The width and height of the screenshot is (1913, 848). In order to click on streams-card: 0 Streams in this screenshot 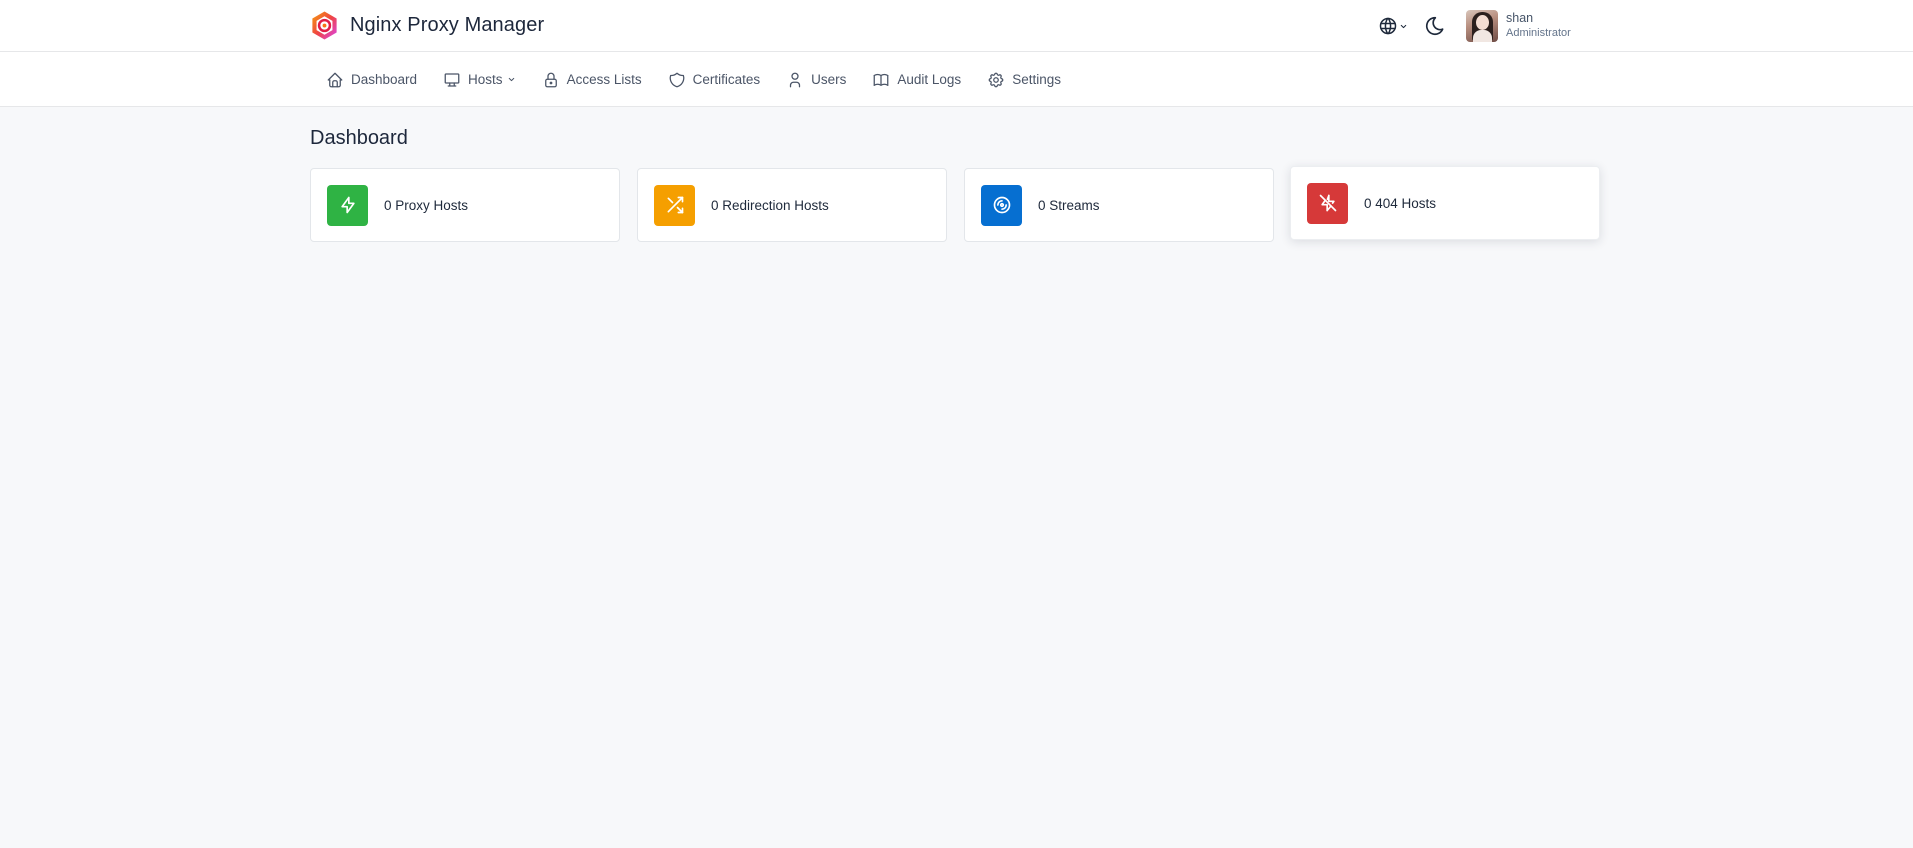, I will do `click(1119, 205)`.